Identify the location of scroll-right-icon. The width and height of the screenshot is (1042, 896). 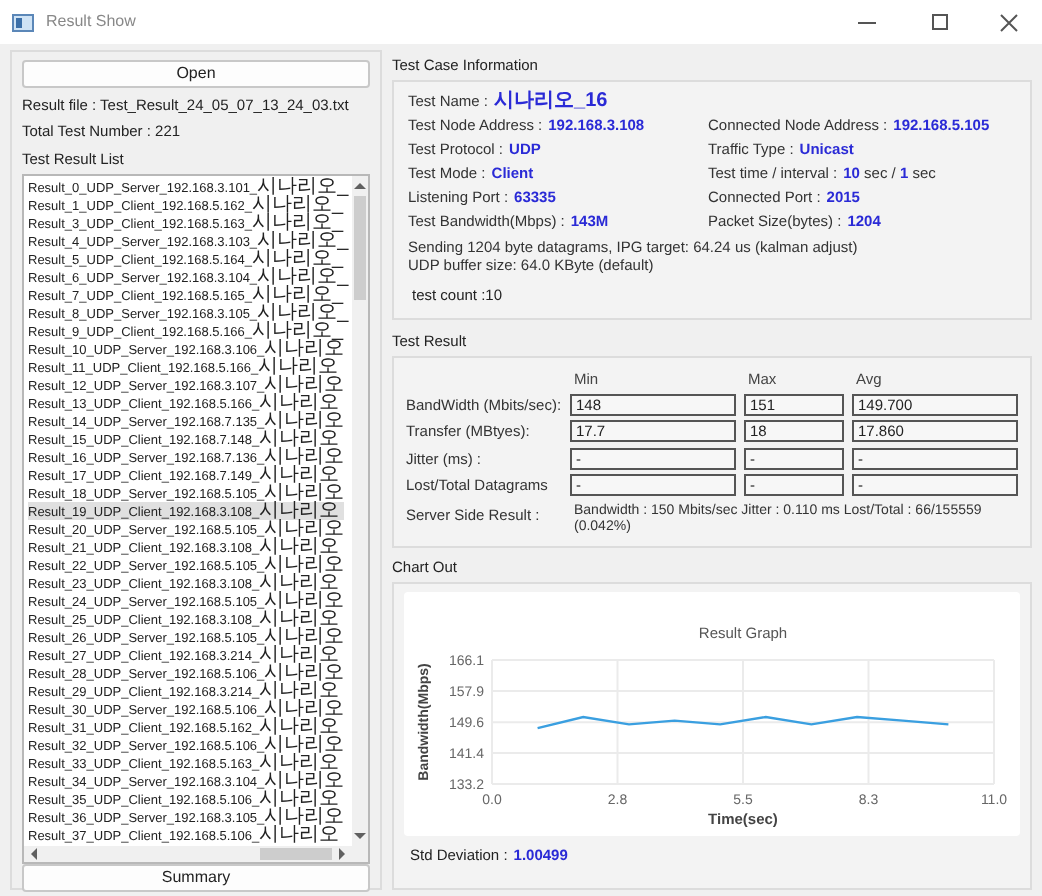
(342, 853).